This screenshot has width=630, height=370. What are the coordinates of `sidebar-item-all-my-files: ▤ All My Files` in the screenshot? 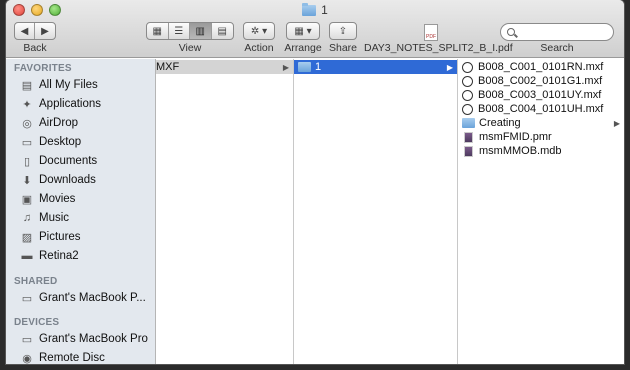 It's located at (59, 85).